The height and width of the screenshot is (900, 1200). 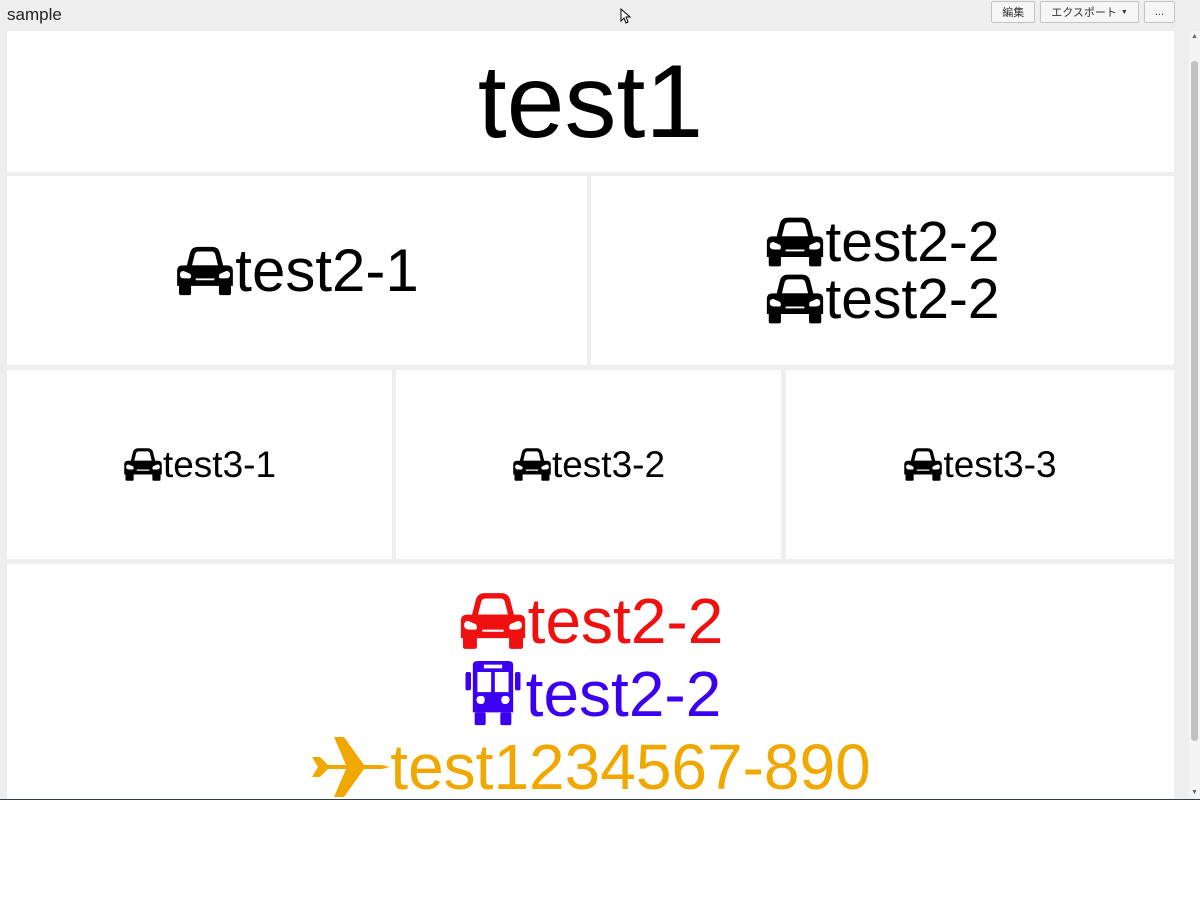 I want to click on dashboard-title: sample, so click(x=34, y=14).